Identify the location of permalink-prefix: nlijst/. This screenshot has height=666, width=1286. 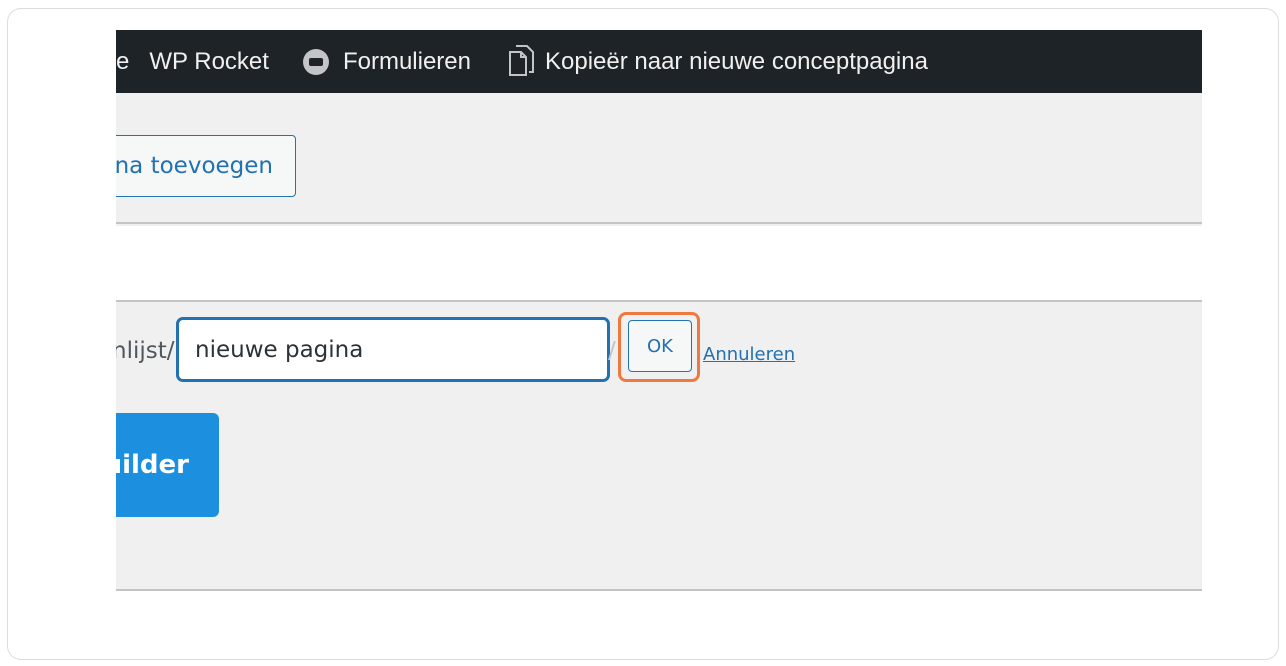
(145, 351).